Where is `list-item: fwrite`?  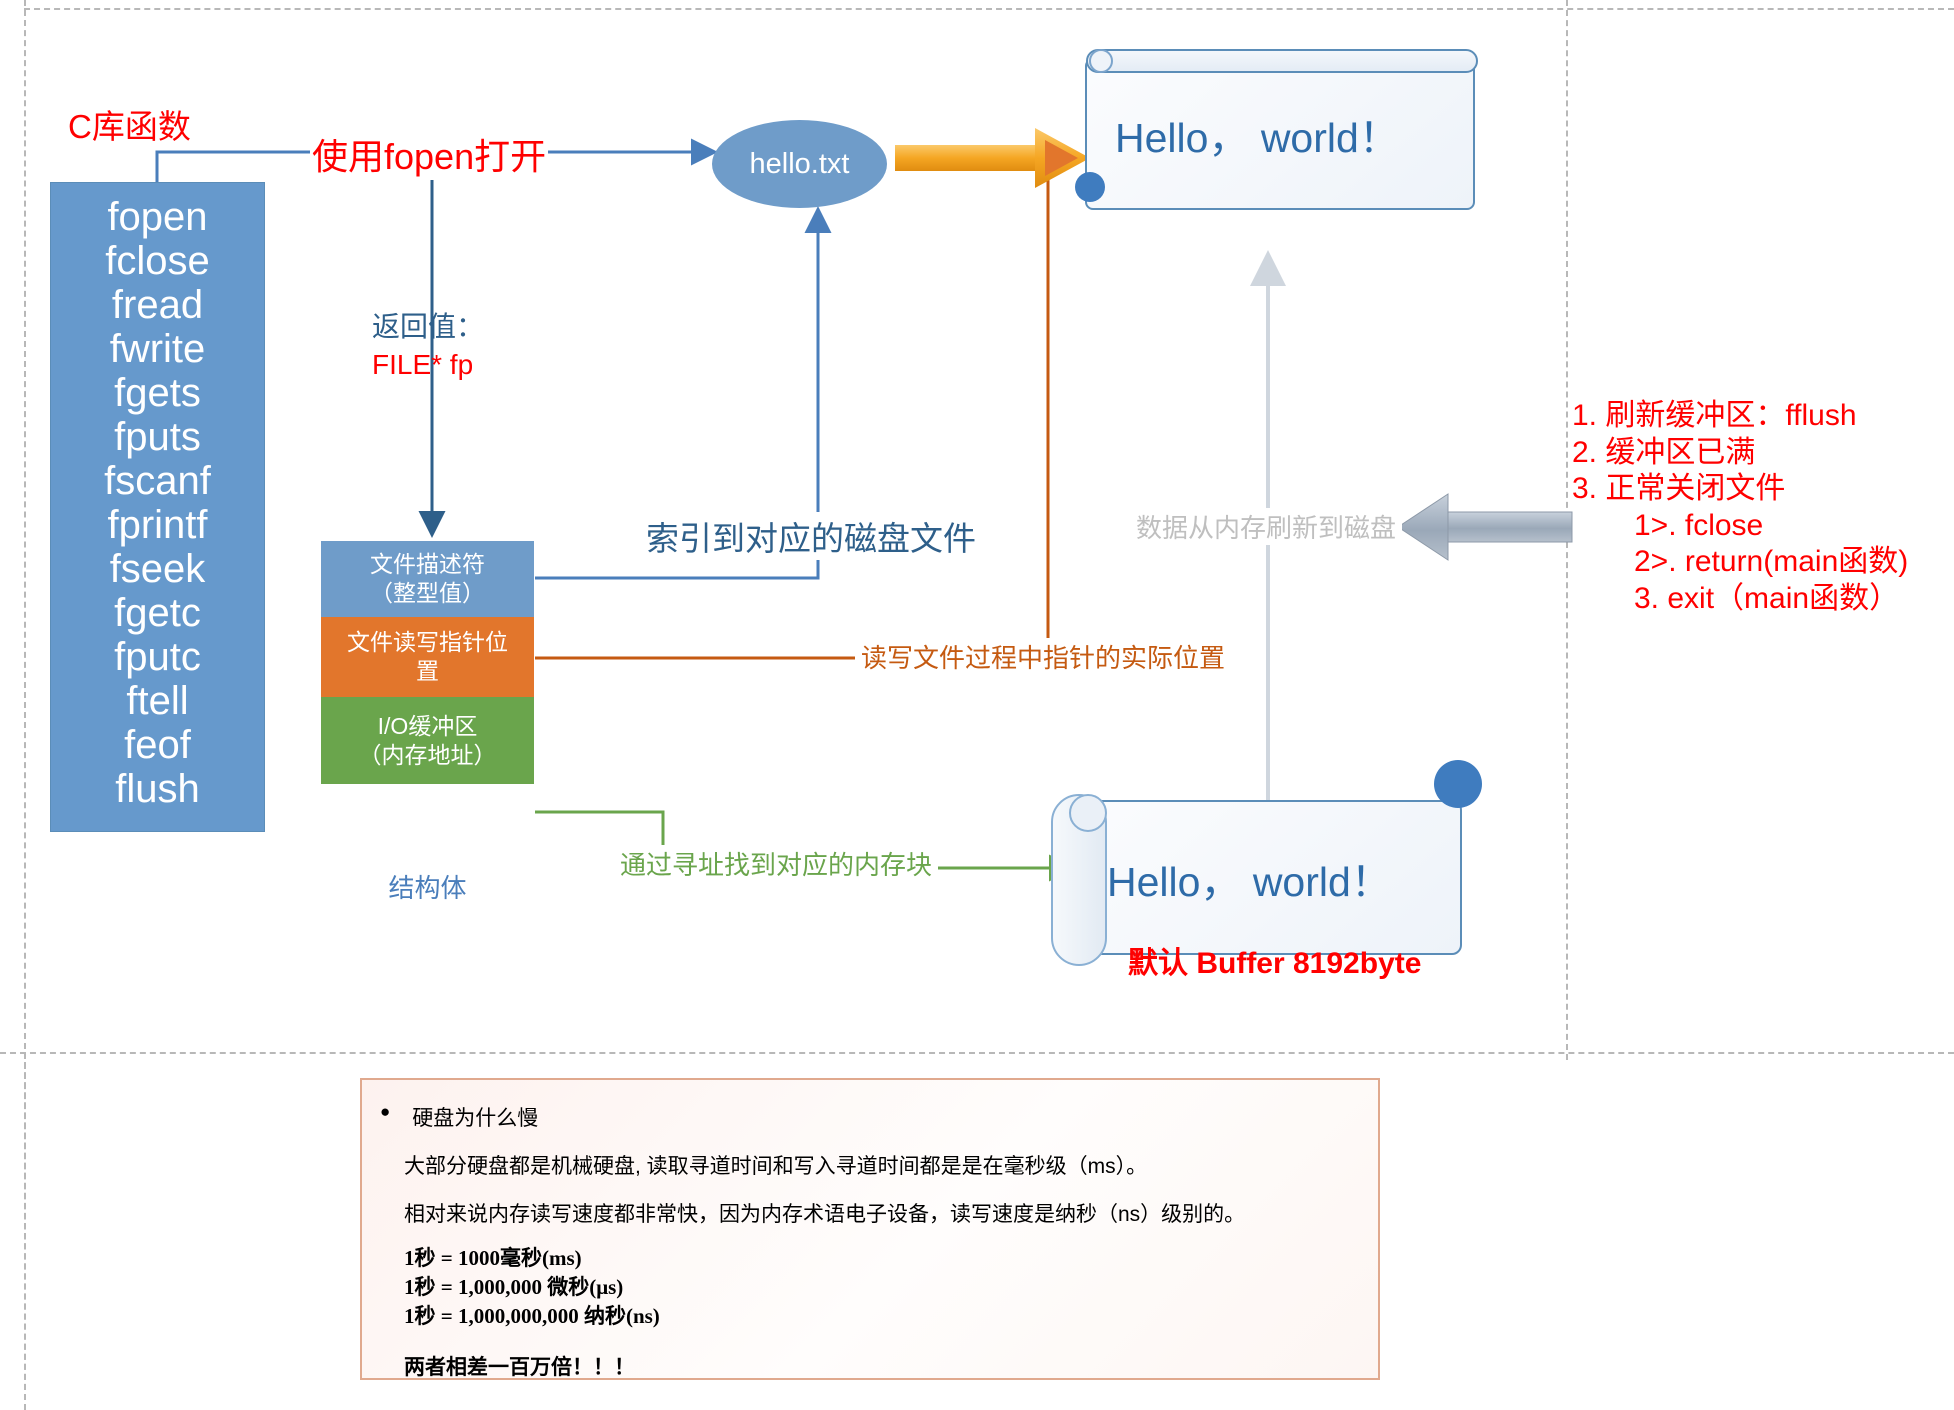
list-item: fwrite is located at coordinates (157, 349).